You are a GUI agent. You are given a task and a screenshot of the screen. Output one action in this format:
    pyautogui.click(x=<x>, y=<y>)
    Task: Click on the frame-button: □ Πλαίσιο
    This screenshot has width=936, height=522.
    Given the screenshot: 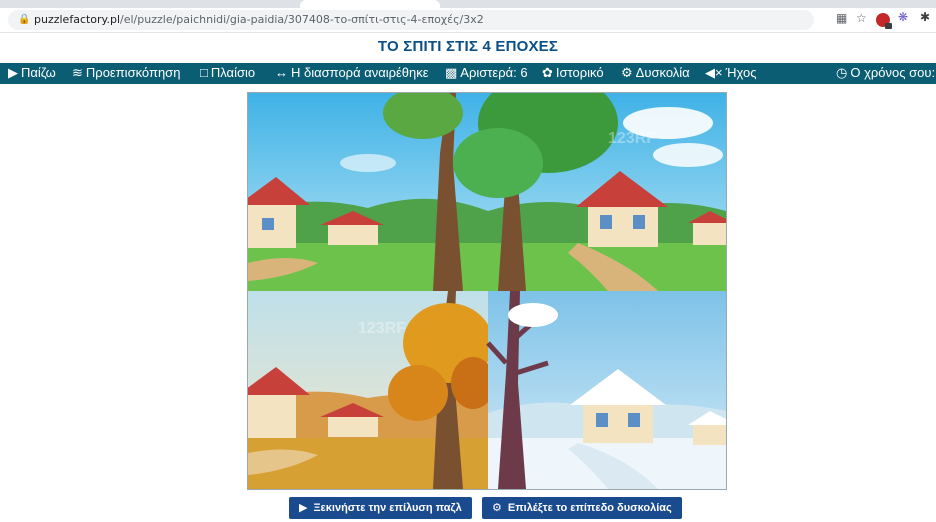 What is the action you would take?
    pyautogui.click(x=227, y=72)
    